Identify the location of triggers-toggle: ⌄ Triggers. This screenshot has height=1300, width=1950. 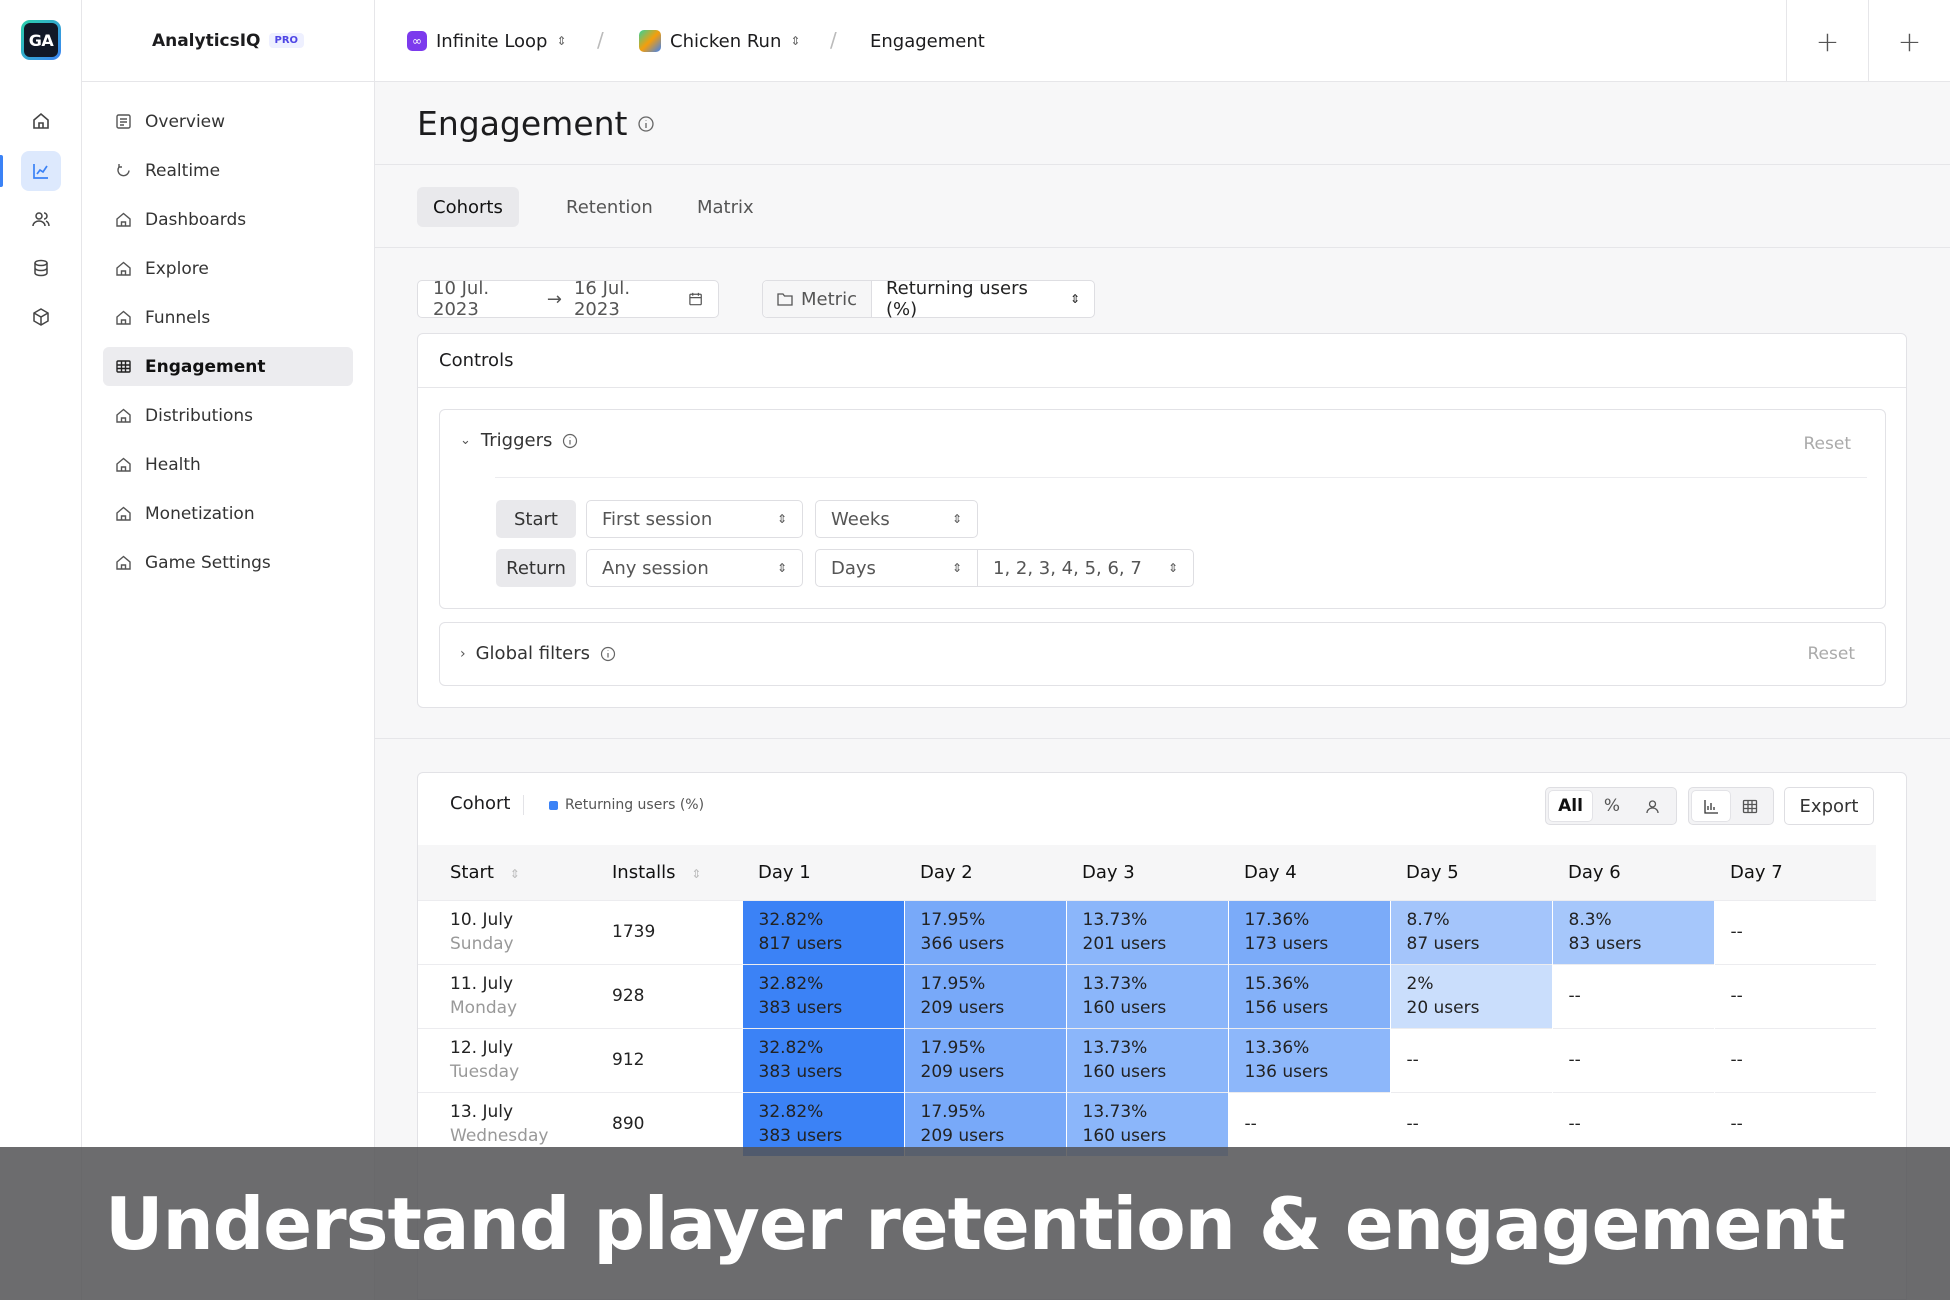
(519, 440).